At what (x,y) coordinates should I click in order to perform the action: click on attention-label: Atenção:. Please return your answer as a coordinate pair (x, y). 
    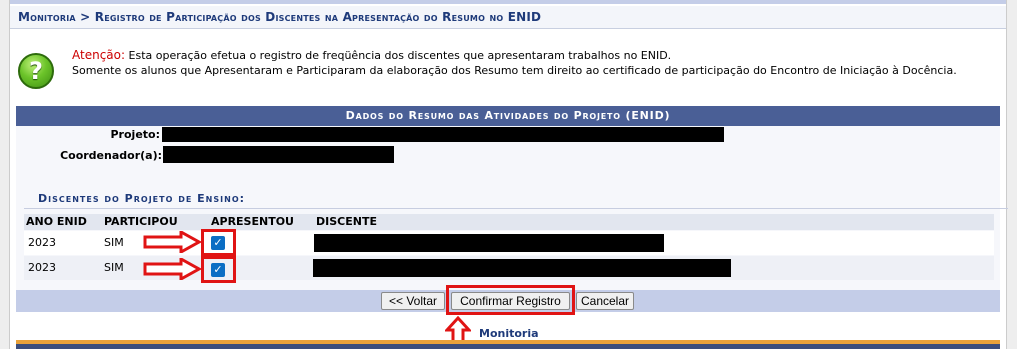
    Looking at the image, I should click on (99, 55).